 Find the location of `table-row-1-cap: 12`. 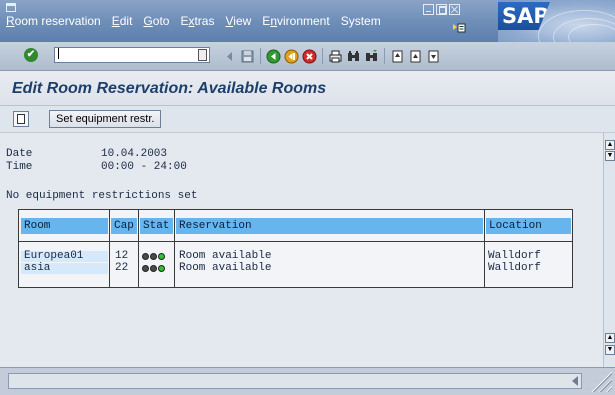

table-row-1-cap: 12 is located at coordinates (122, 256).